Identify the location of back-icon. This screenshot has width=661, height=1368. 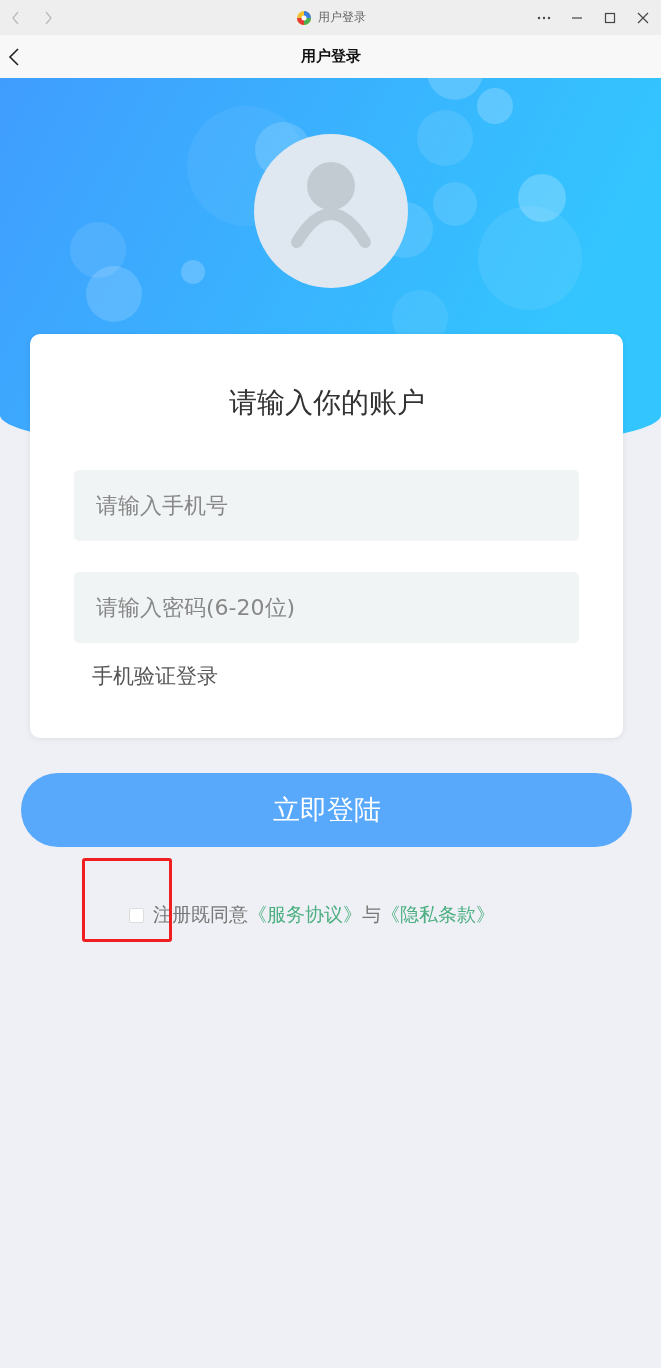
(14, 56).